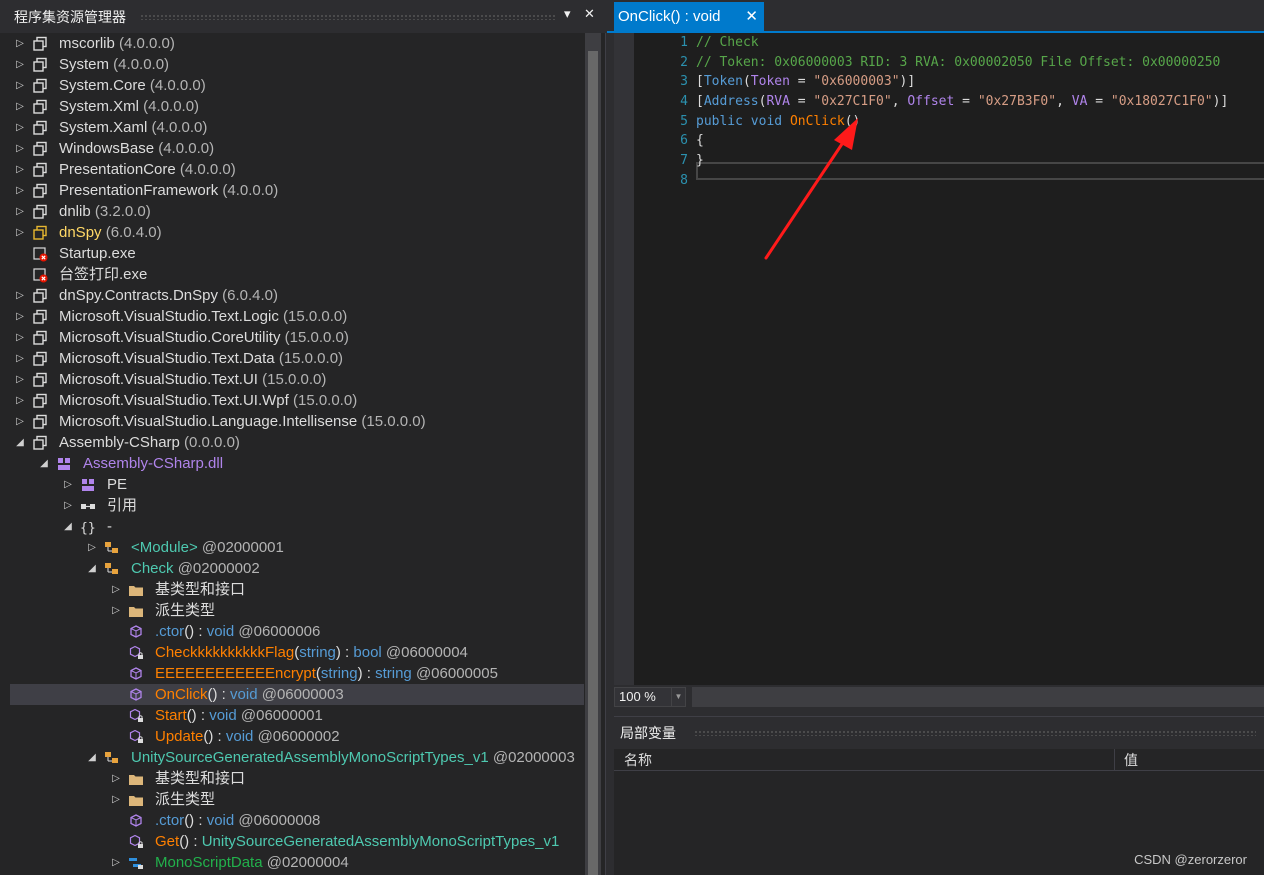 The height and width of the screenshot is (875, 1264). I want to click on editor-horizontal-scrollbar, so click(978, 697).